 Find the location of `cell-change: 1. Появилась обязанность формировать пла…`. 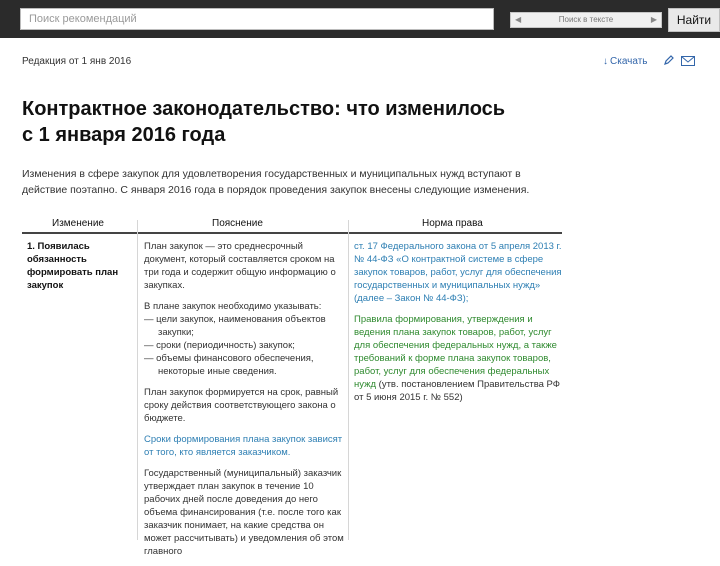

cell-change: 1. Появилась обязанность формировать пла… is located at coordinates (73, 266).